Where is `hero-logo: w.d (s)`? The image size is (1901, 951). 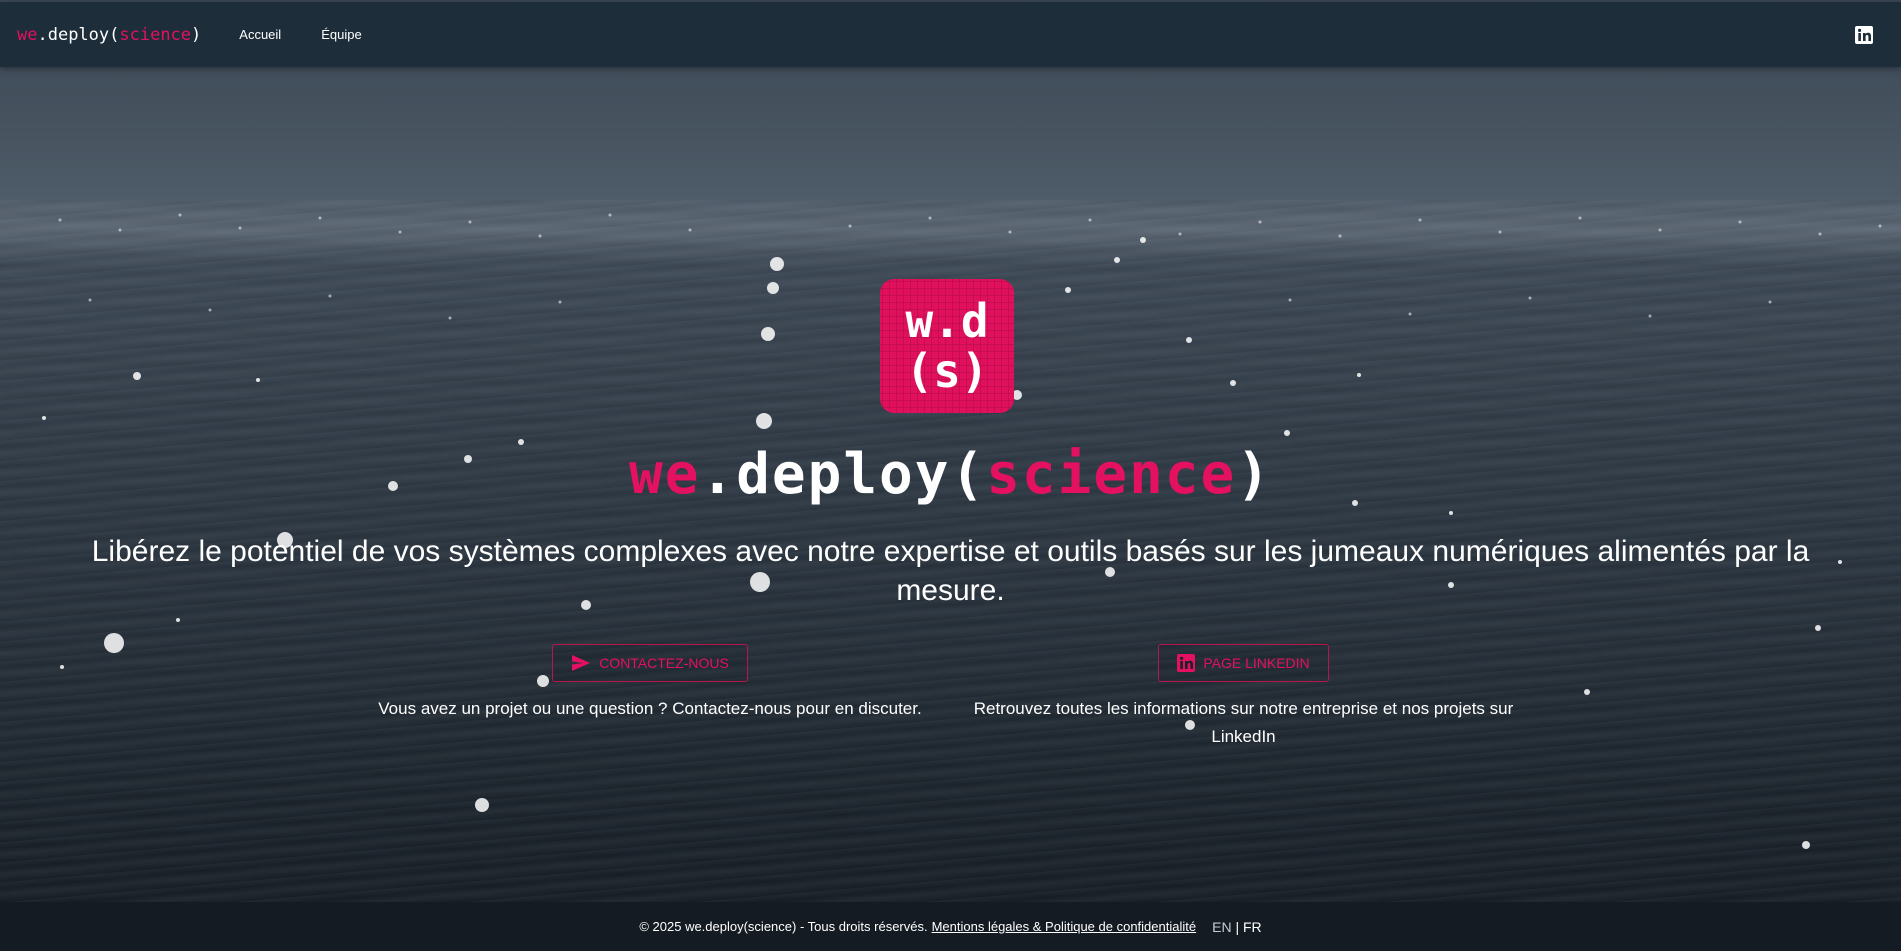
hero-logo: w.d (s) is located at coordinates (947, 346).